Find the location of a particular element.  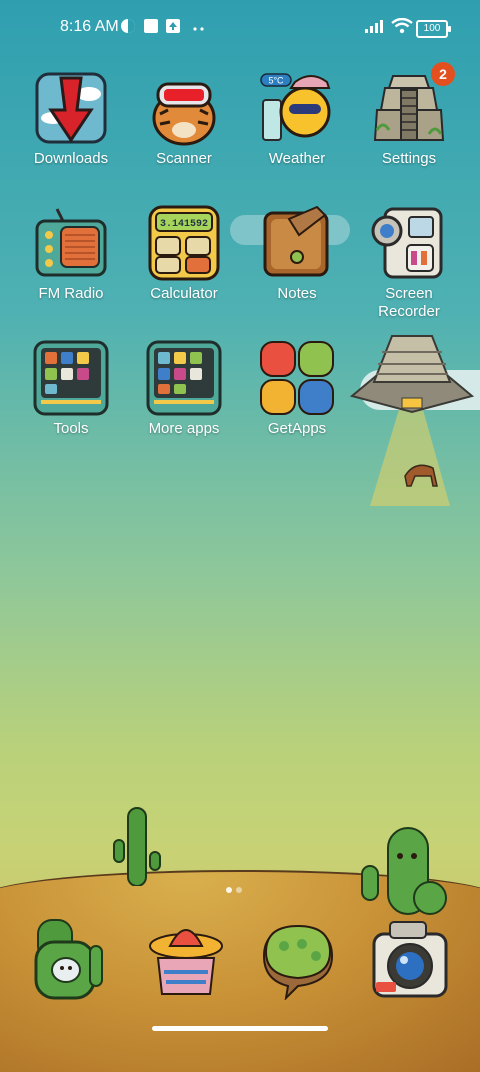

camcorder-icon is located at coordinates (409, 243).